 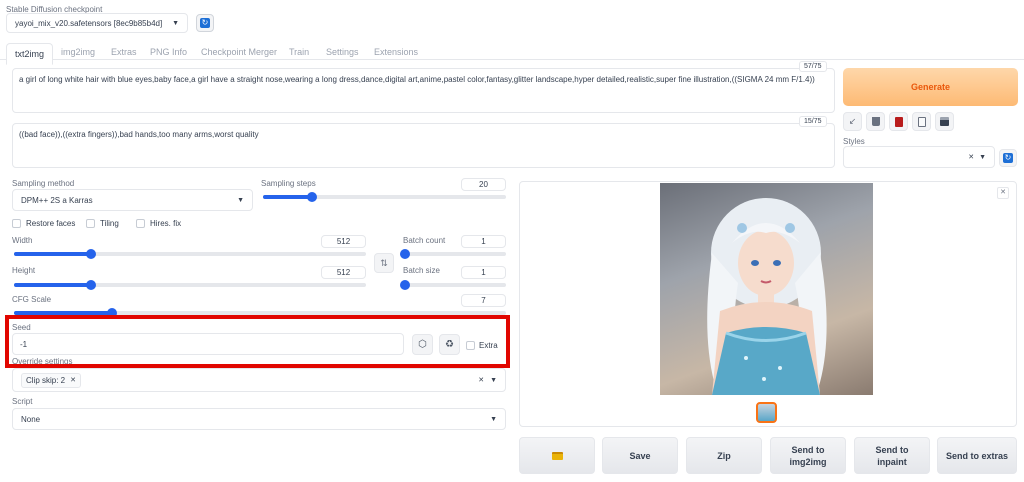 I want to click on read-params-button: ↙, so click(x=852, y=121).